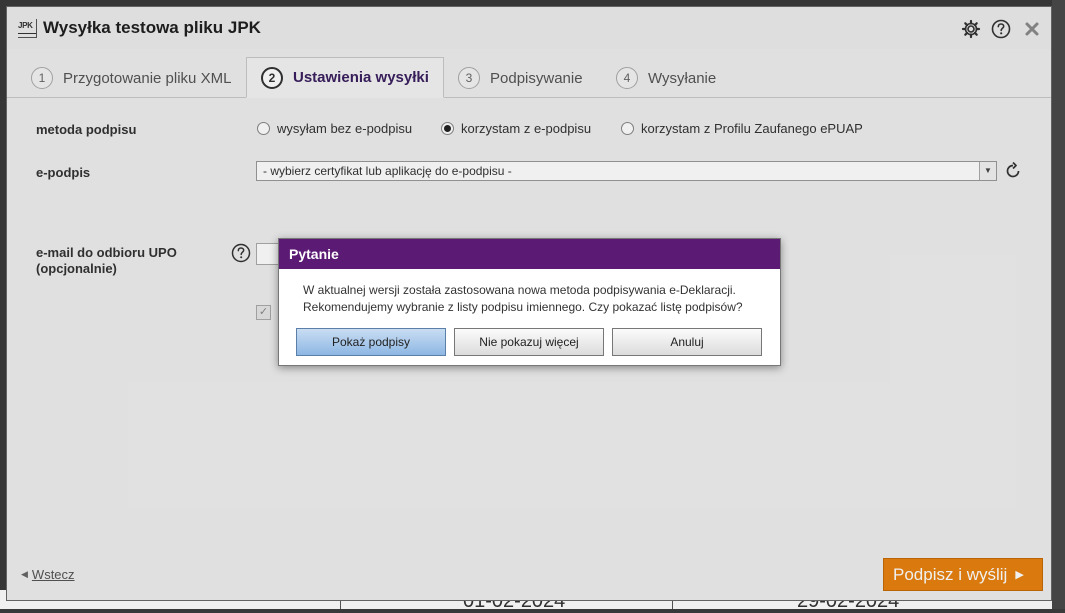 This screenshot has height=613, width=1065. What do you see at coordinates (529, 342) in the screenshot?
I see `dont-show-again-button: Nie pokazuj więcej` at bounding box center [529, 342].